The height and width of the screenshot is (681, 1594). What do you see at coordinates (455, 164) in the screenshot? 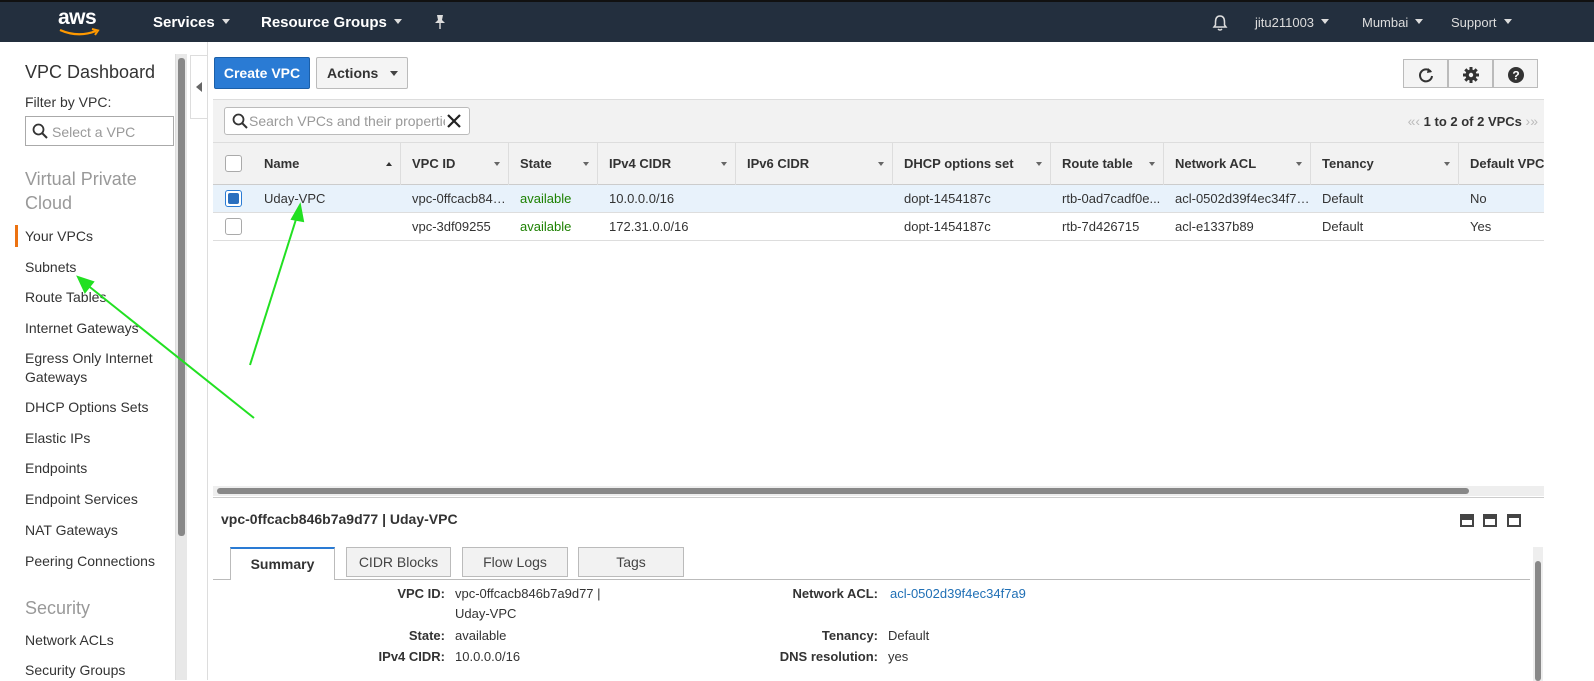
I see `column-header-vpc-id: VPC ID` at bounding box center [455, 164].